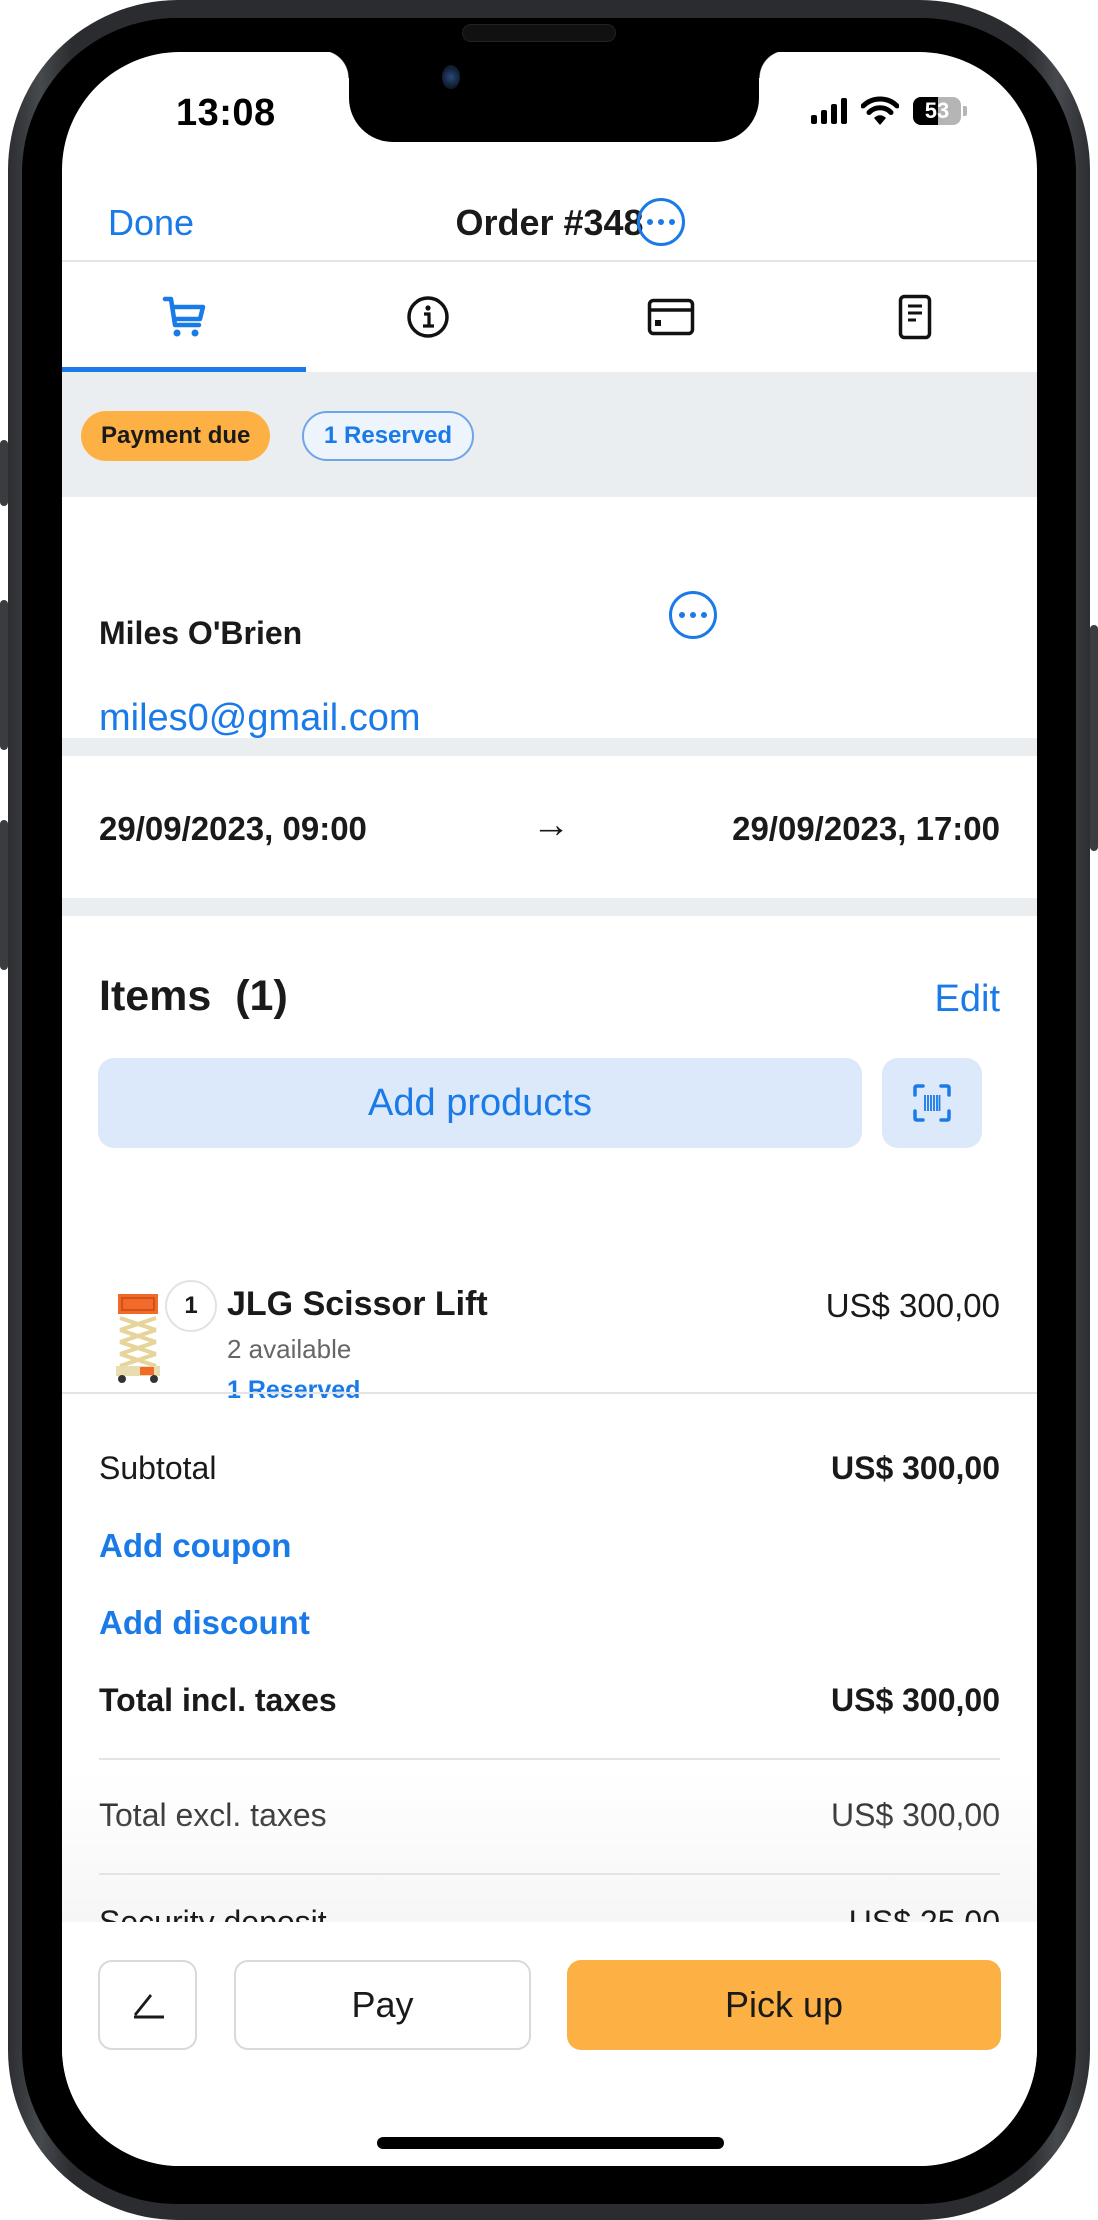 This screenshot has height=2220, width=1098. I want to click on items-edit-button: Edit, so click(967, 999).